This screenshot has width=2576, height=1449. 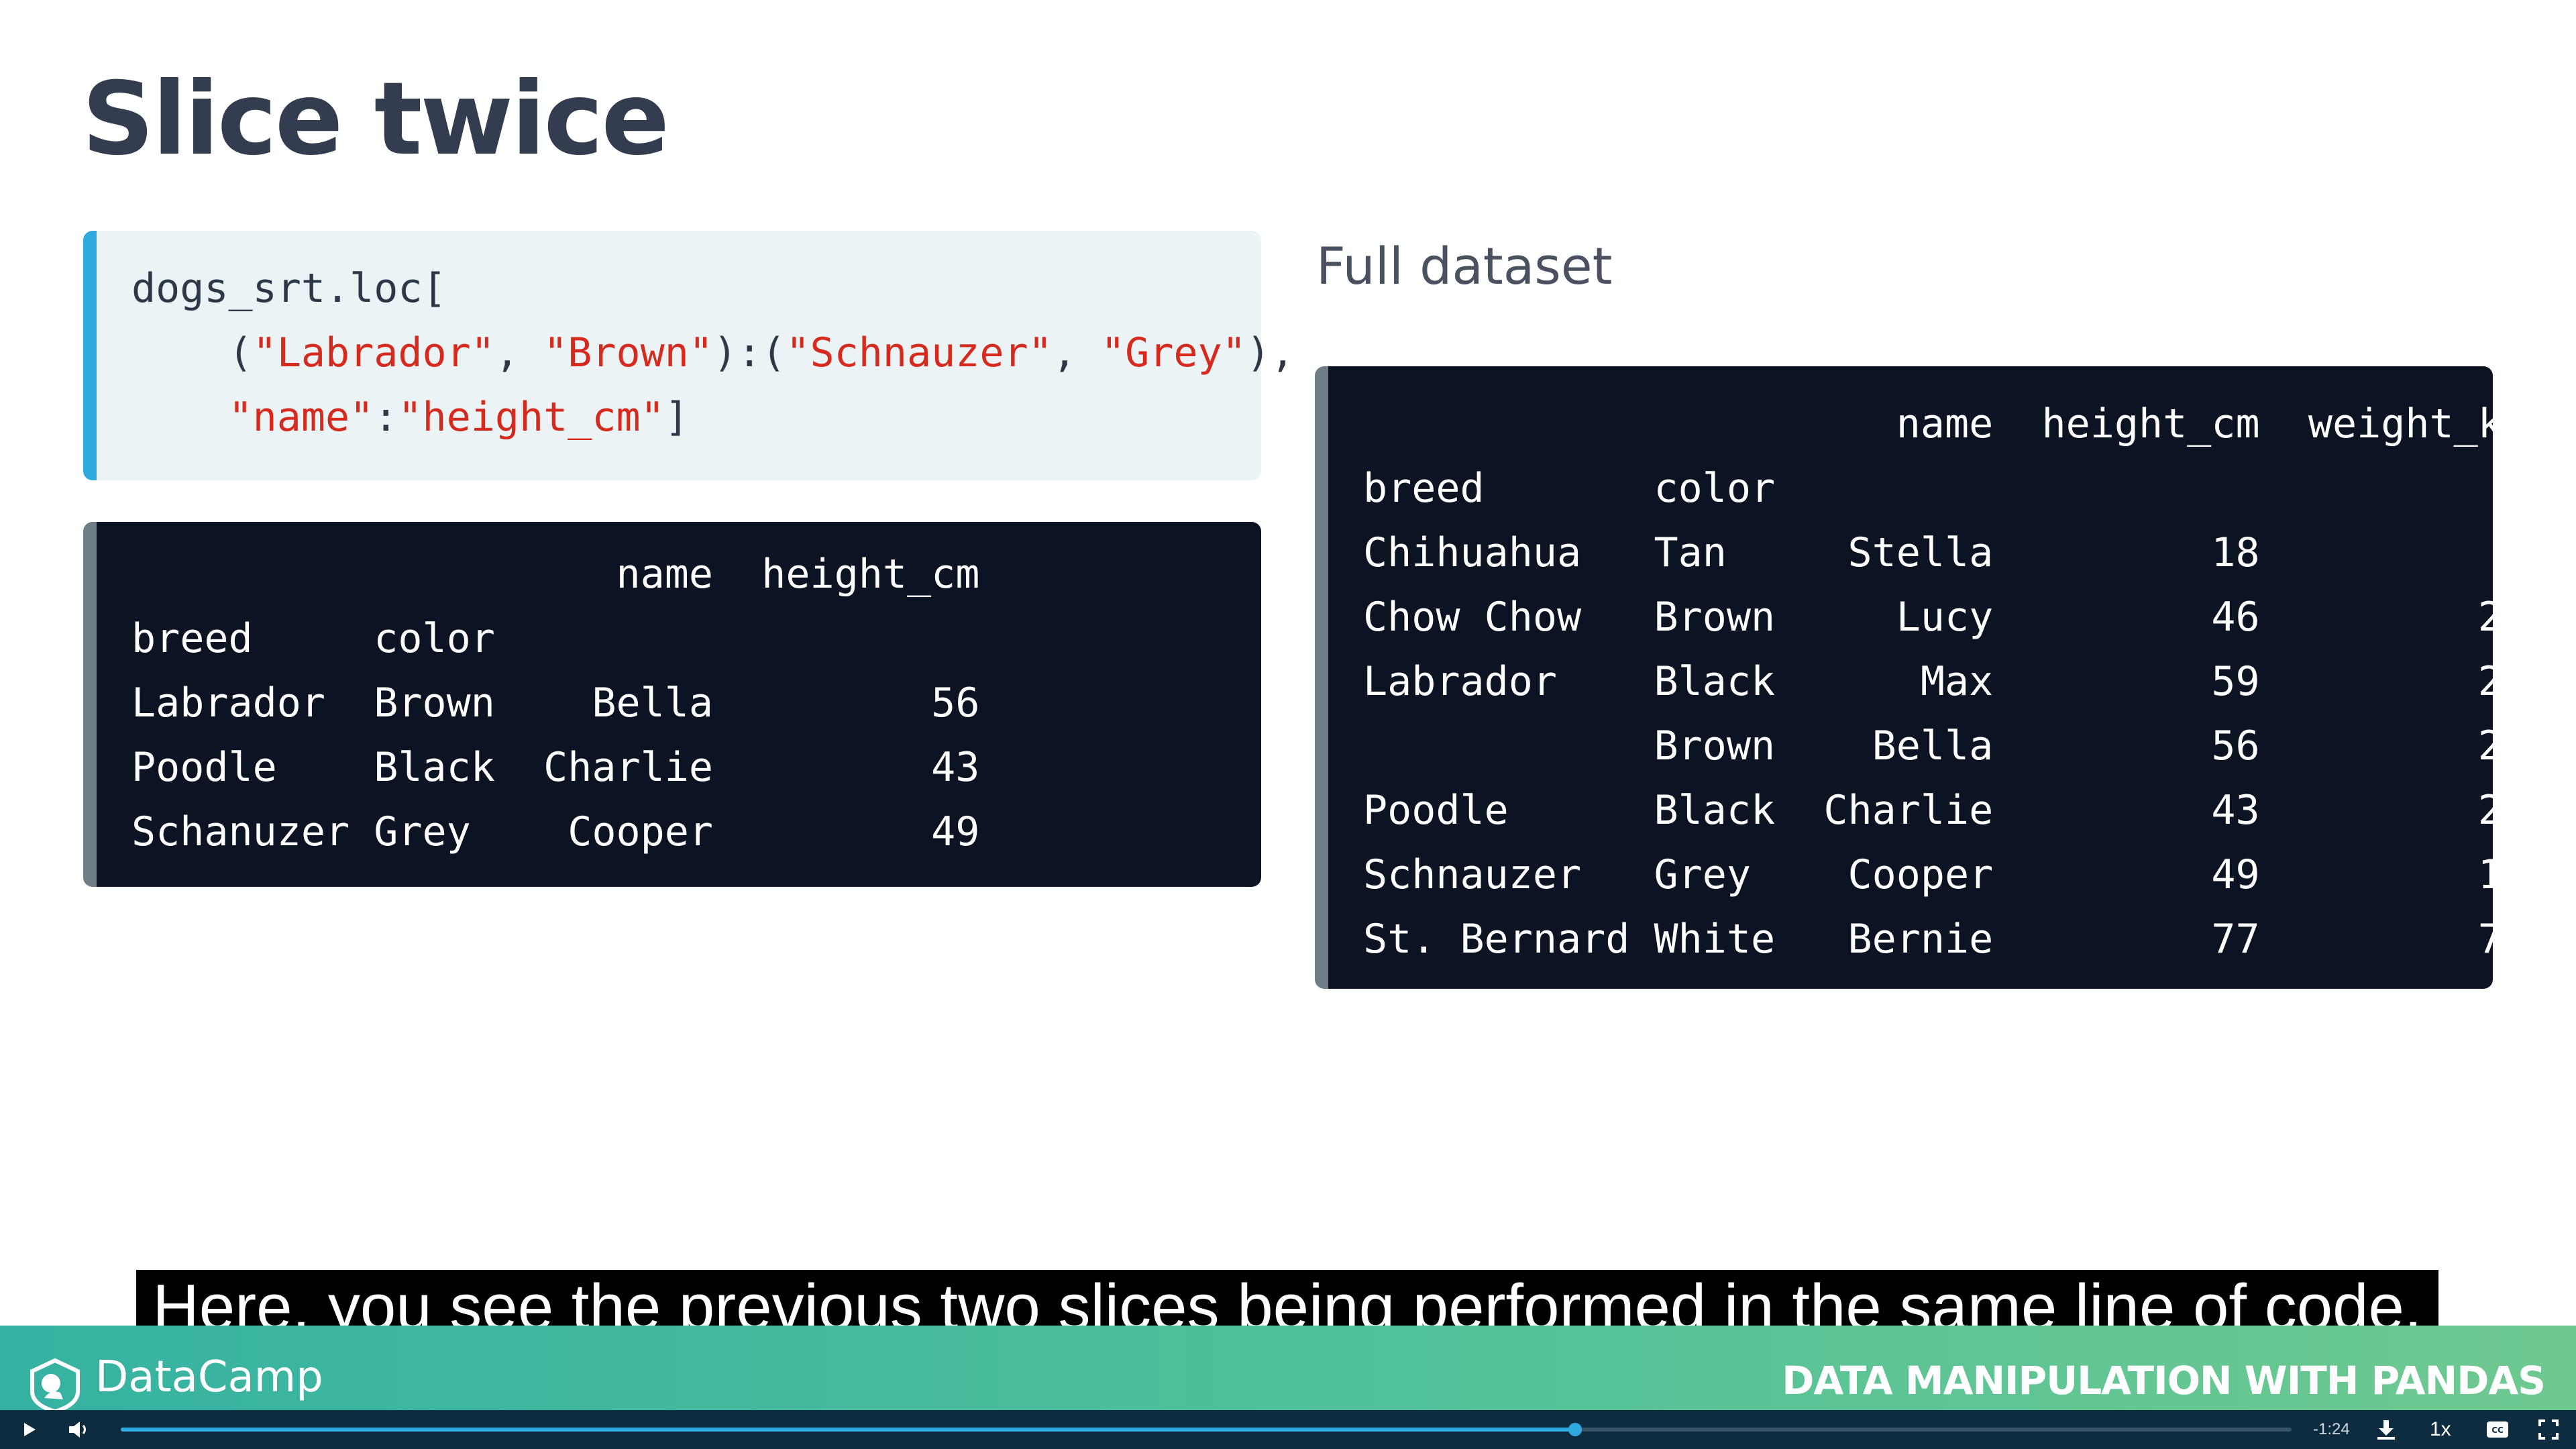 I want to click on datacamp-brand: DataCamp, so click(x=209, y=1377).